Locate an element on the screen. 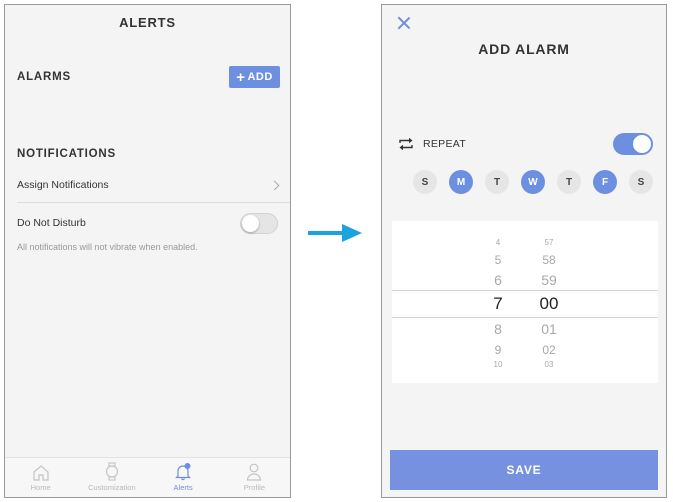 This screenshot has height=502, width=673. repeat-toggle is located at coordinates (633, 144).